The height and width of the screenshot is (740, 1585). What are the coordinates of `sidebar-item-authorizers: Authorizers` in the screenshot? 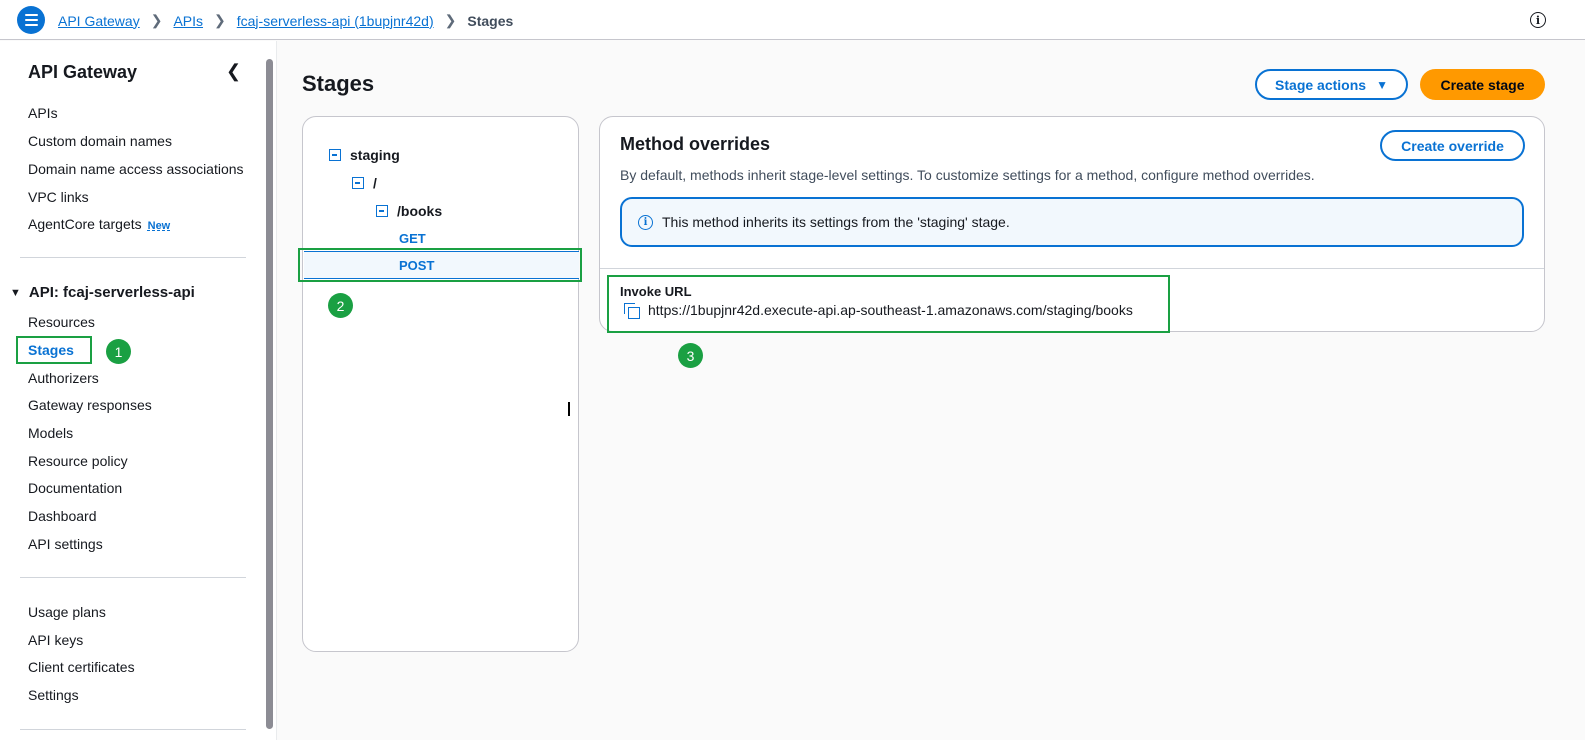 It's located at (63, 378).